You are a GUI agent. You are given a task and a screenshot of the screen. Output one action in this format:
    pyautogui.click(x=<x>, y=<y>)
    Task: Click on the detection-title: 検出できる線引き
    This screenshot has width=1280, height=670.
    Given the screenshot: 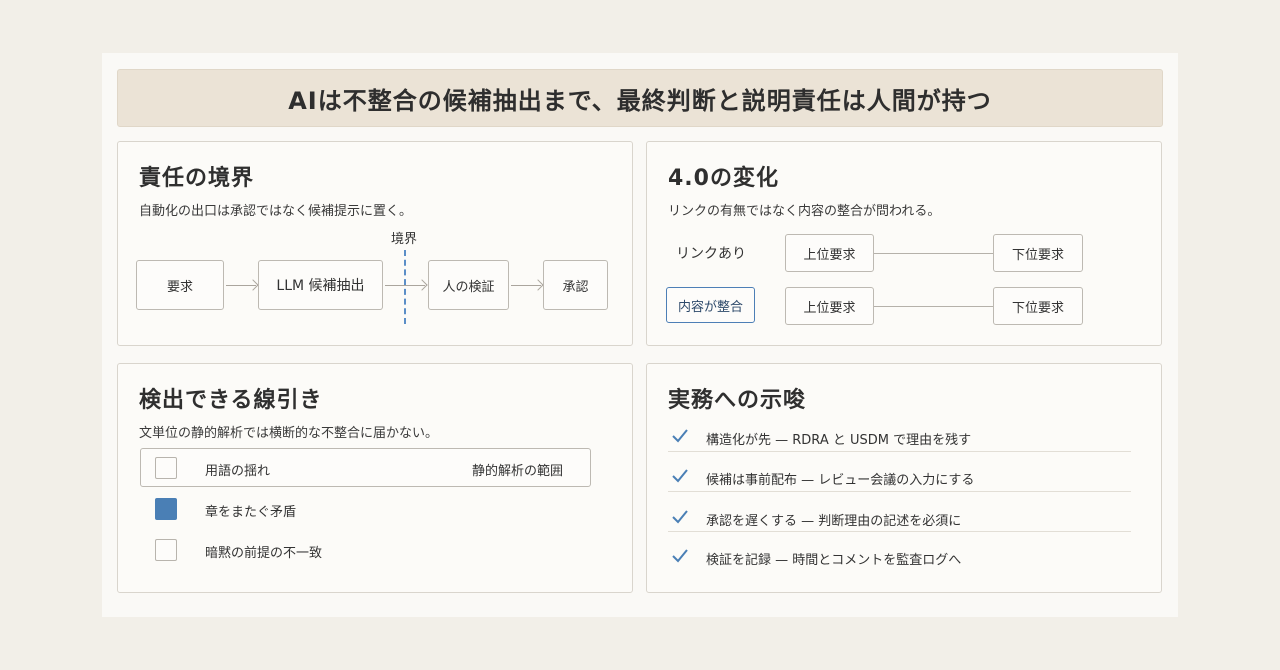 What is the action you would take?
    pyautogui.click(x=231, y=400)
    